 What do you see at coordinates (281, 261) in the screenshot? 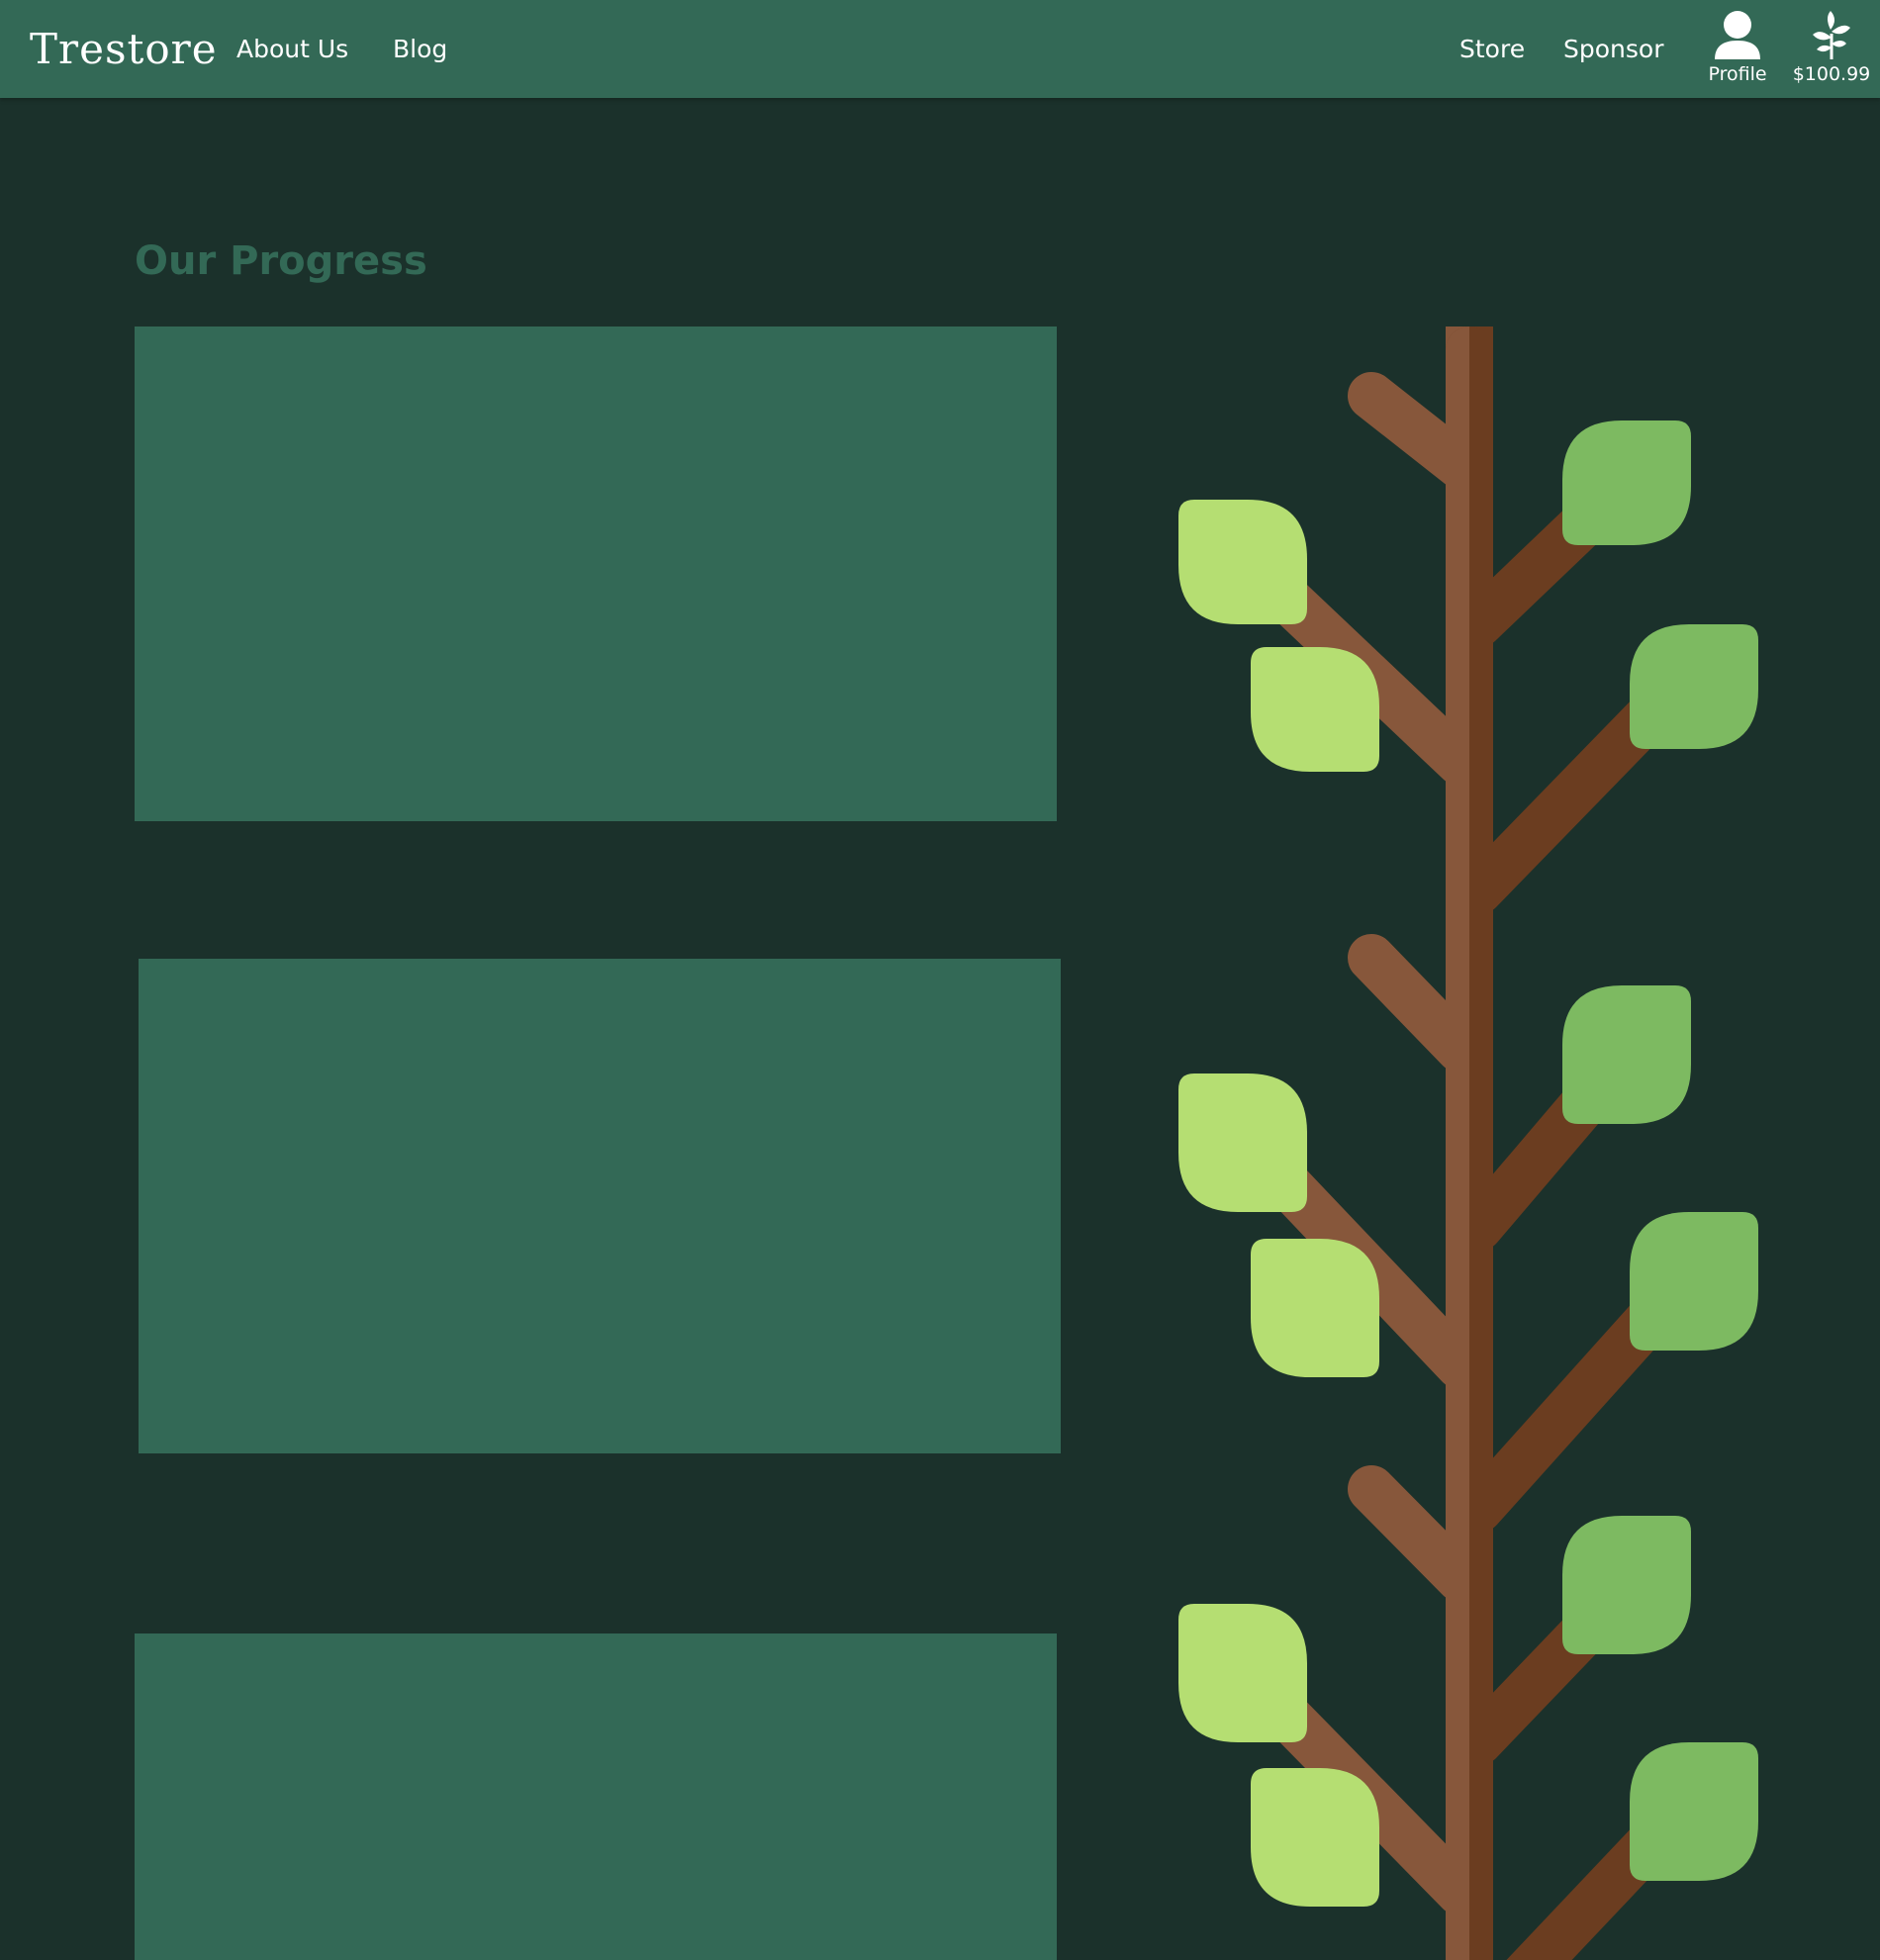
I see `page-title: Our Progress` at bounding box center [281, 261].